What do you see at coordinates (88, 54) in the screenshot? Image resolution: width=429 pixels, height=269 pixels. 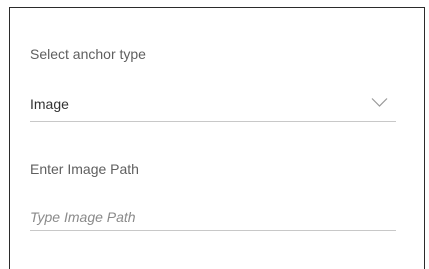 I see `anchor-type-label: Select anchor type` at bounding box center [88, 54].